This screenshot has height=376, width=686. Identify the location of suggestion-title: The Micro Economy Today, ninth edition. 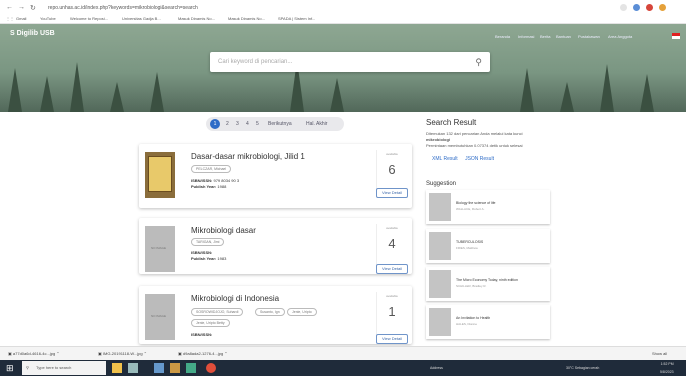
(487, 280).